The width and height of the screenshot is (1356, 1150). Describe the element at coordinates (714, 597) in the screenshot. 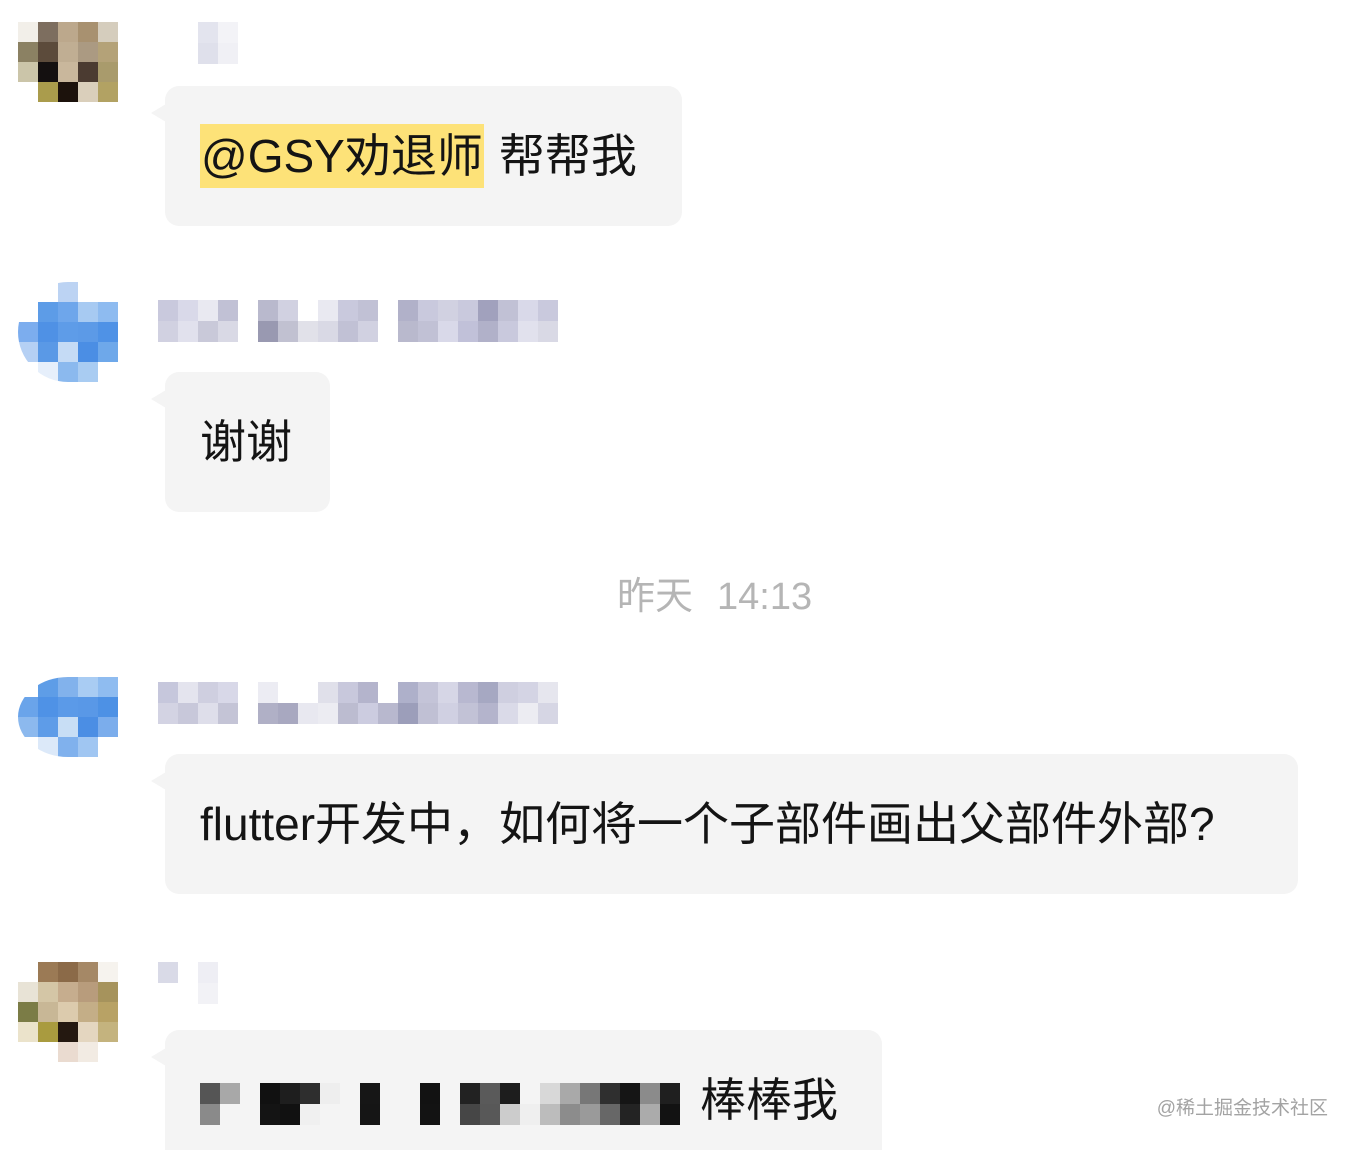

I see `time-divider: 昨天 14:13` at that location.